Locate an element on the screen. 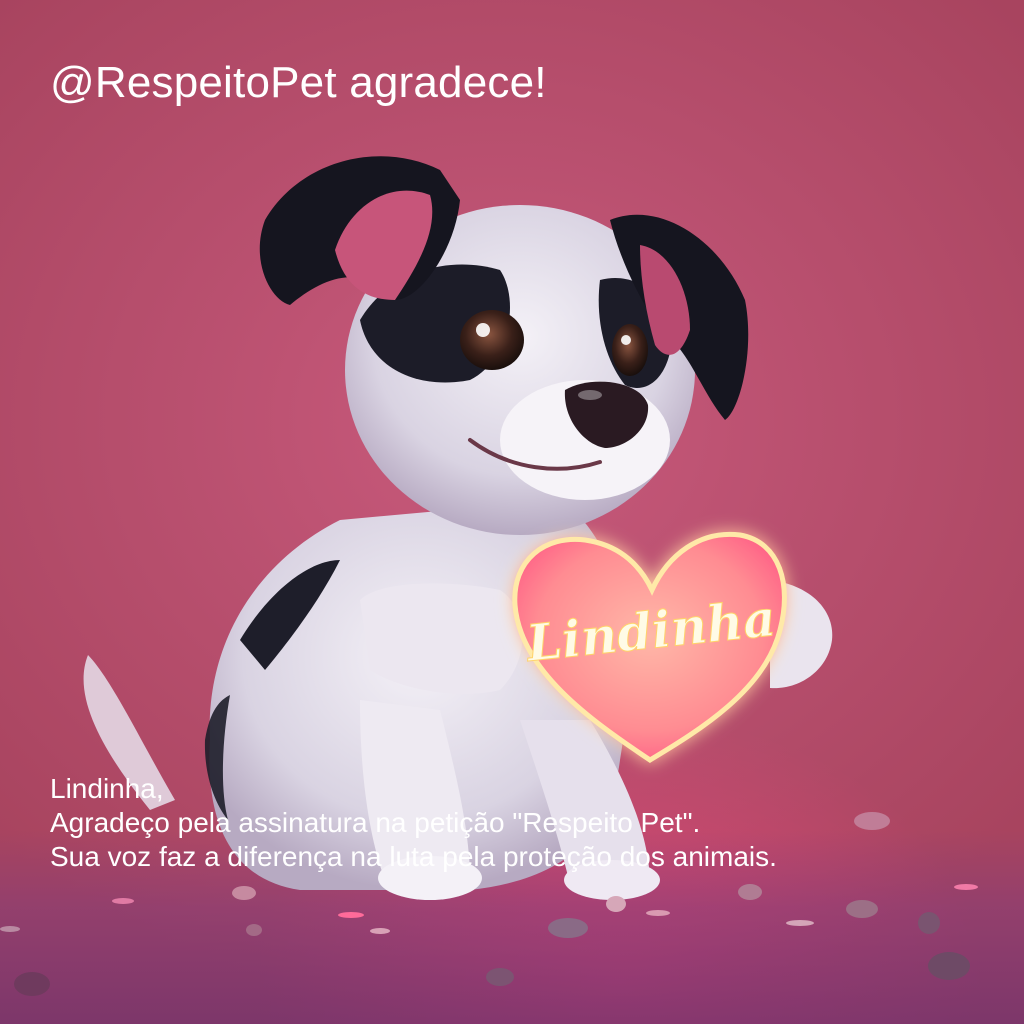  eye-right-highlight is located at coordinates (626, 340).